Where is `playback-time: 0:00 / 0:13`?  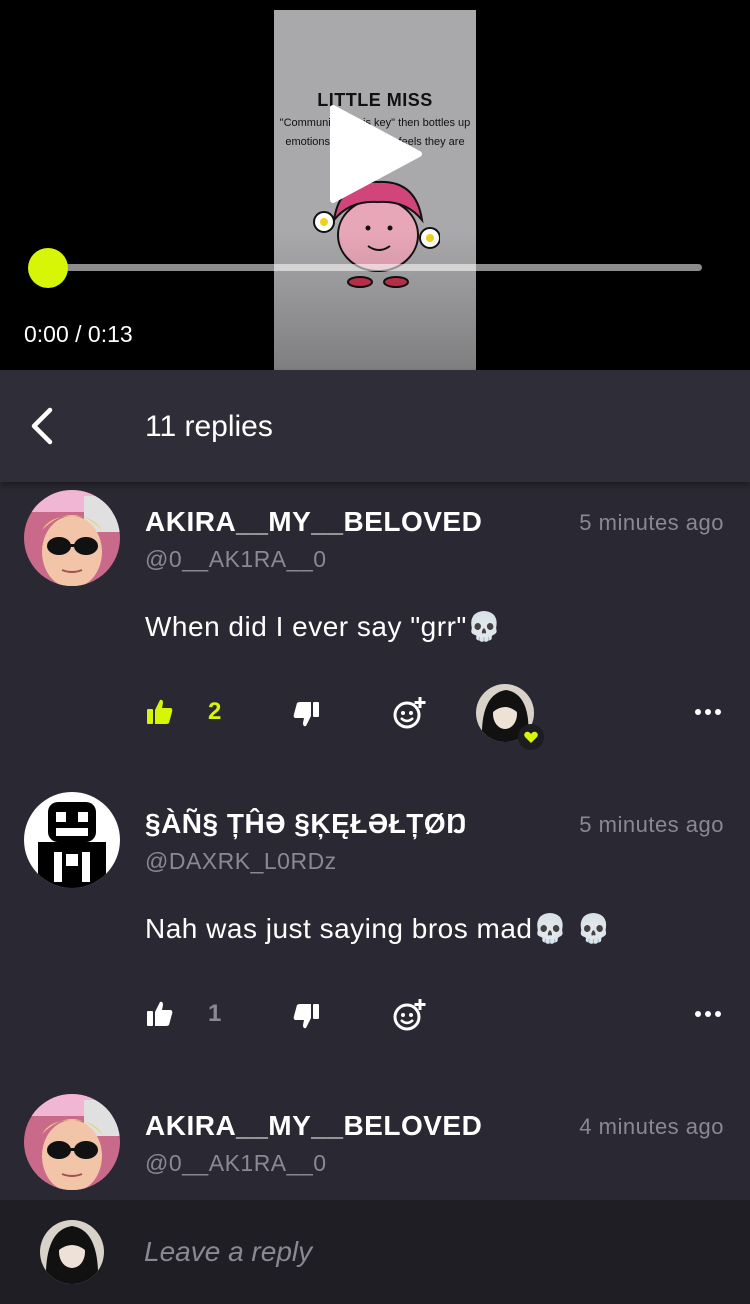 playback-time: 0:00 / 0:13 is located at coordinates (78, 334).